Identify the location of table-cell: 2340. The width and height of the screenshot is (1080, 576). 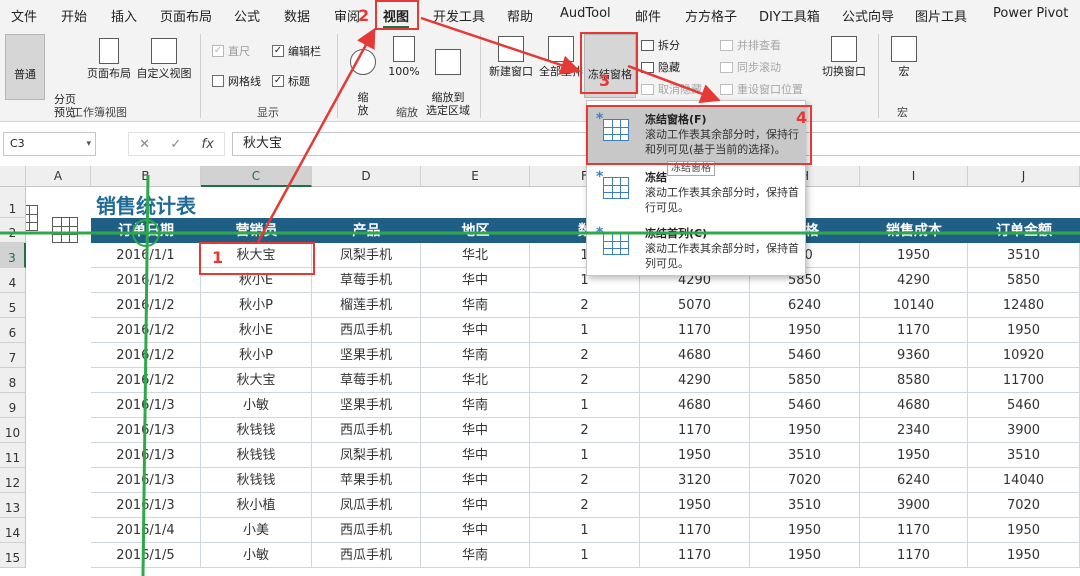
(914, 430).